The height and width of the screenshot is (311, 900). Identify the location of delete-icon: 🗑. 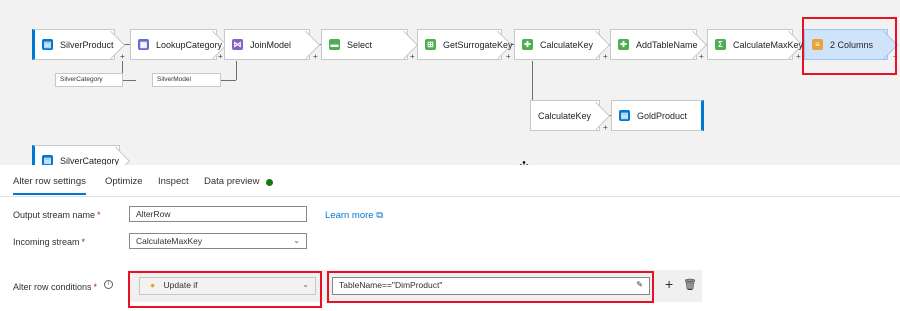
(690, 284).